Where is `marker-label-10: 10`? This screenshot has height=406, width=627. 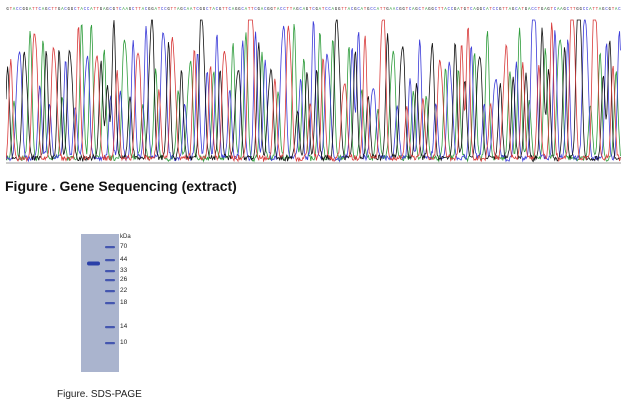
marker-label-10: 10 is located at coordinates (124, 342).